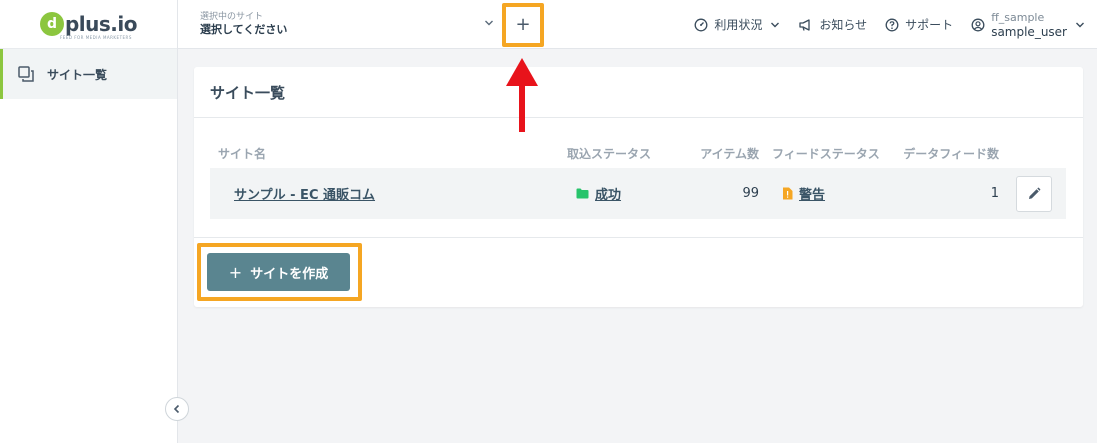 Image resolution: width=1097 pixels, height=443 pixels. I want to click on site-select-label: 選択中のサイト, so click(232, 17).